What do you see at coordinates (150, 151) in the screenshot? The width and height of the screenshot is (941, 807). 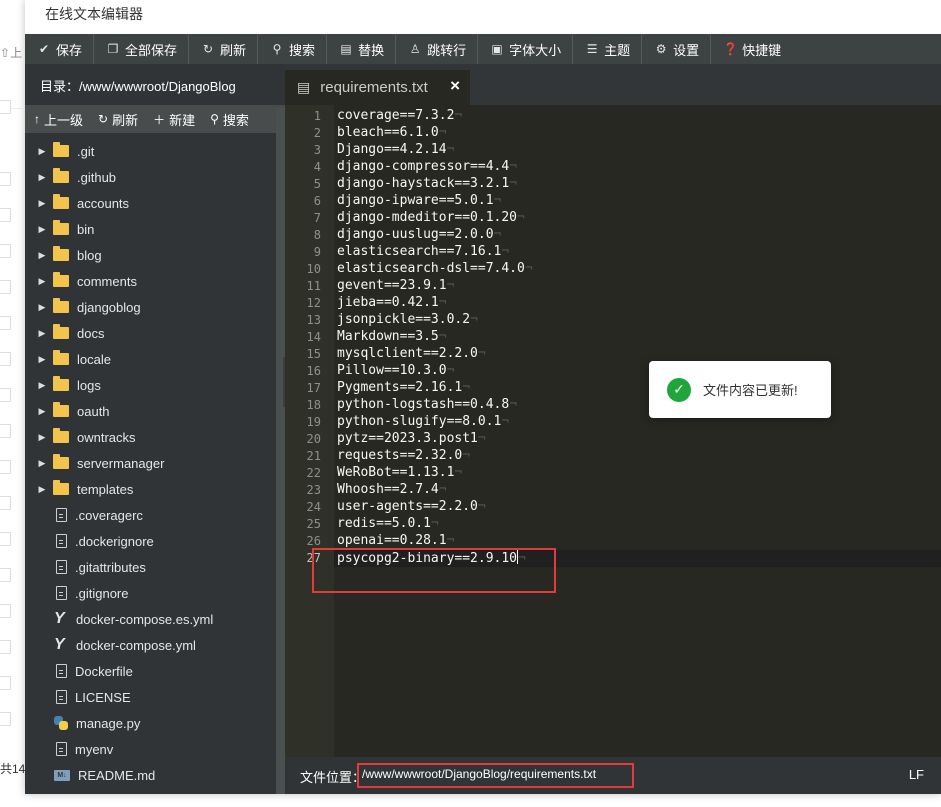 I see `tree-folder: ▶ .git` at bounding box center [150, 151].